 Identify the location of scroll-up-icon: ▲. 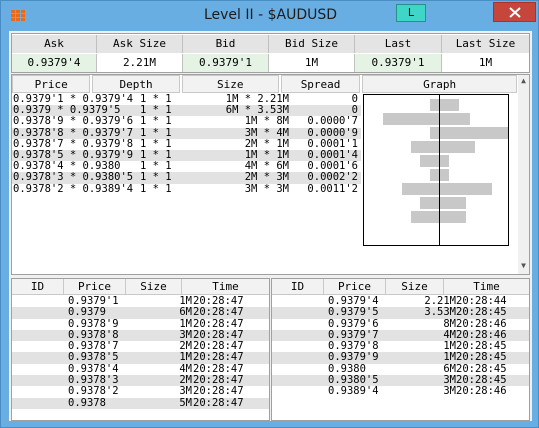
(523, 81).